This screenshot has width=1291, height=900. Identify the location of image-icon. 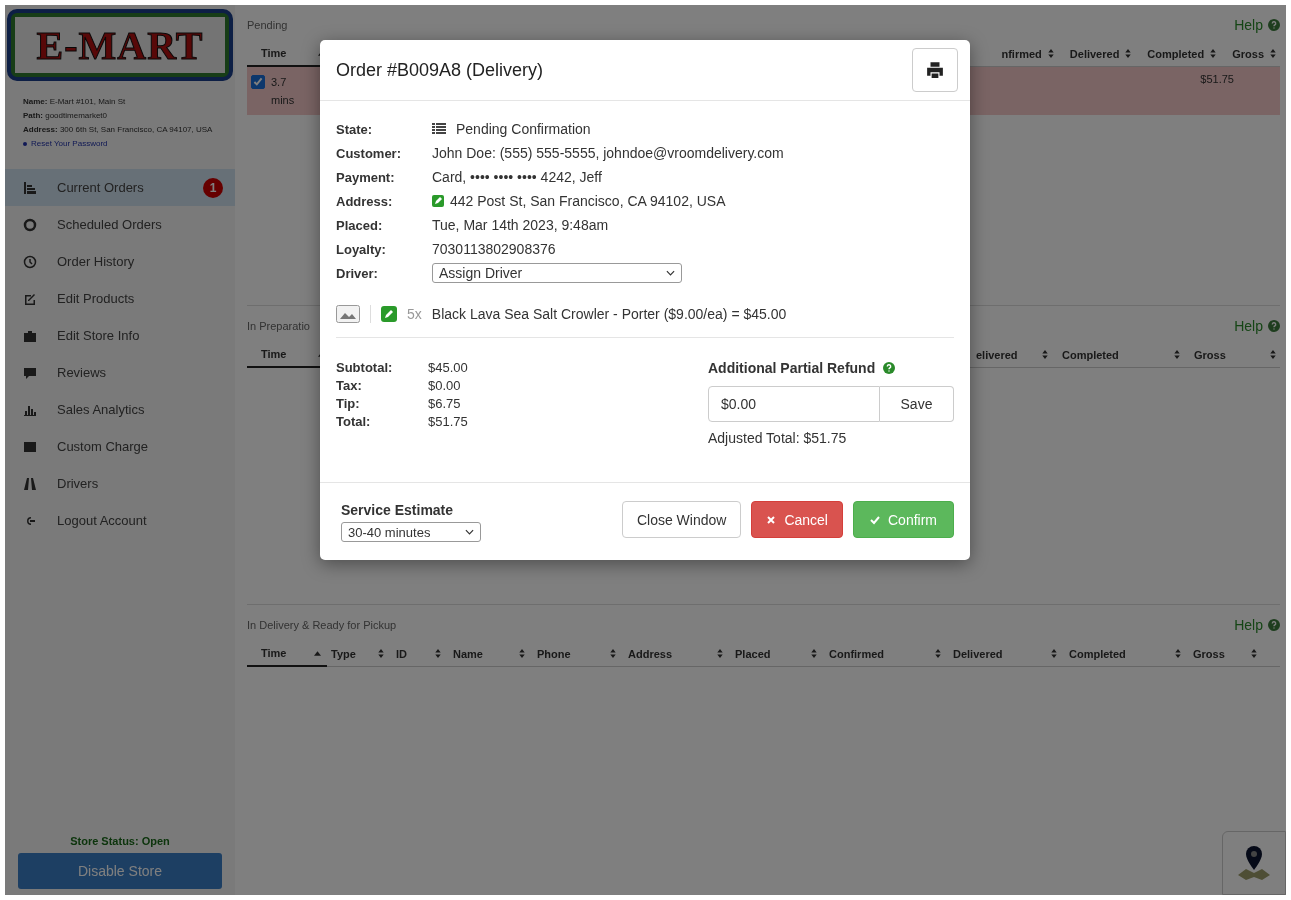
(348, 314).